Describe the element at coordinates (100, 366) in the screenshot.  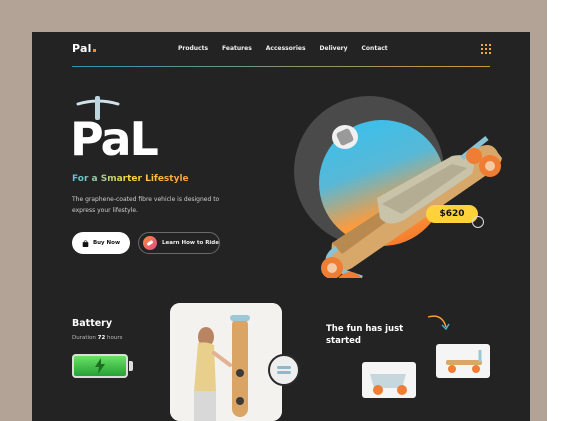
I see `lightning-icon` at that location.